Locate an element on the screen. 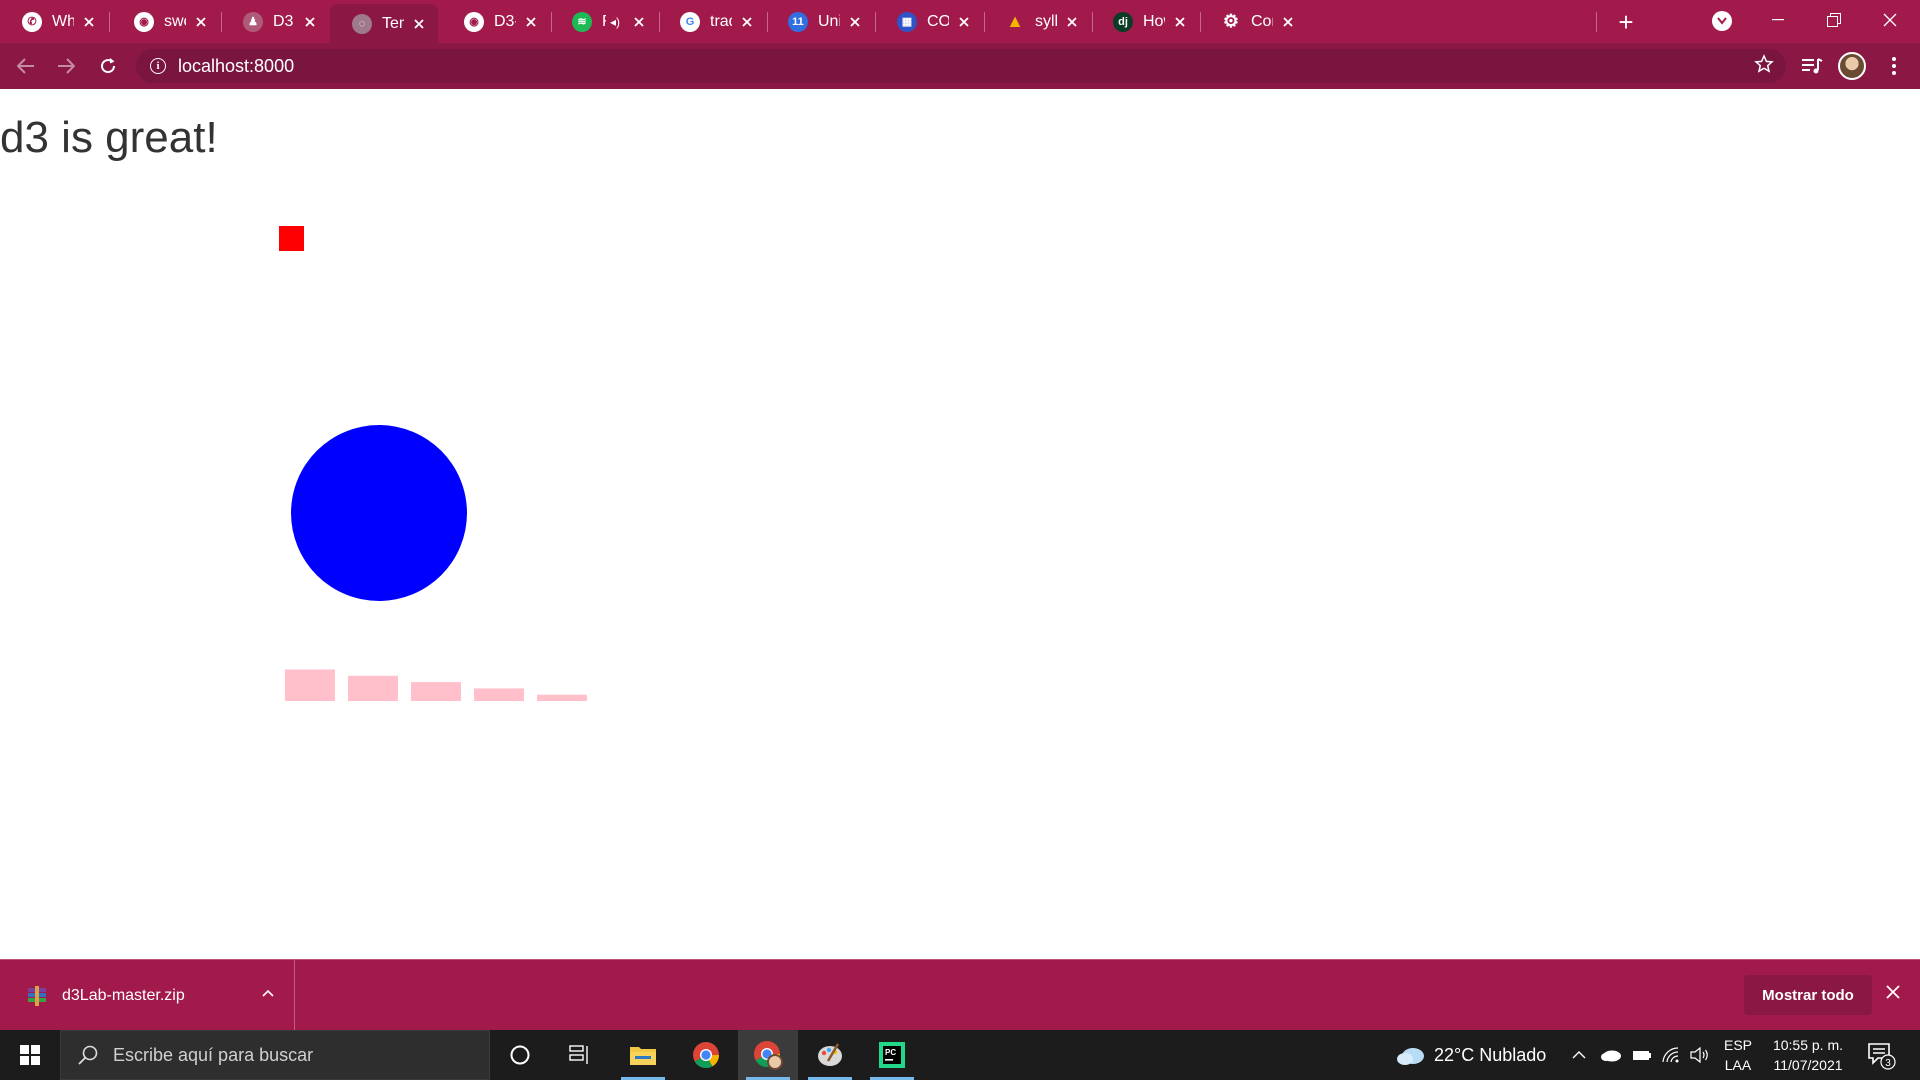 This screenshot has width=1920, height=1080. speaker-icon is located at coordinates (1699, 1055).